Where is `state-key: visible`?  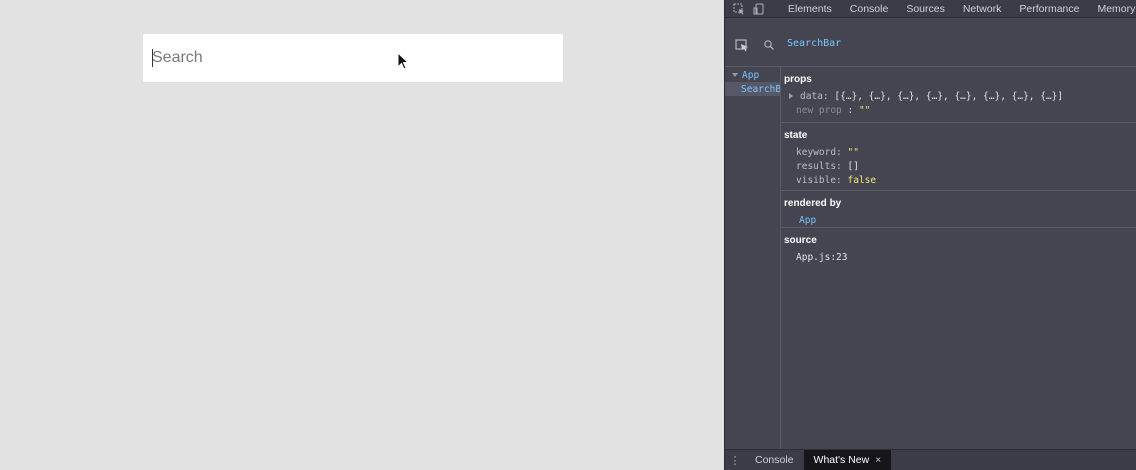 state-key: visible is located at coordinates (816, 180).